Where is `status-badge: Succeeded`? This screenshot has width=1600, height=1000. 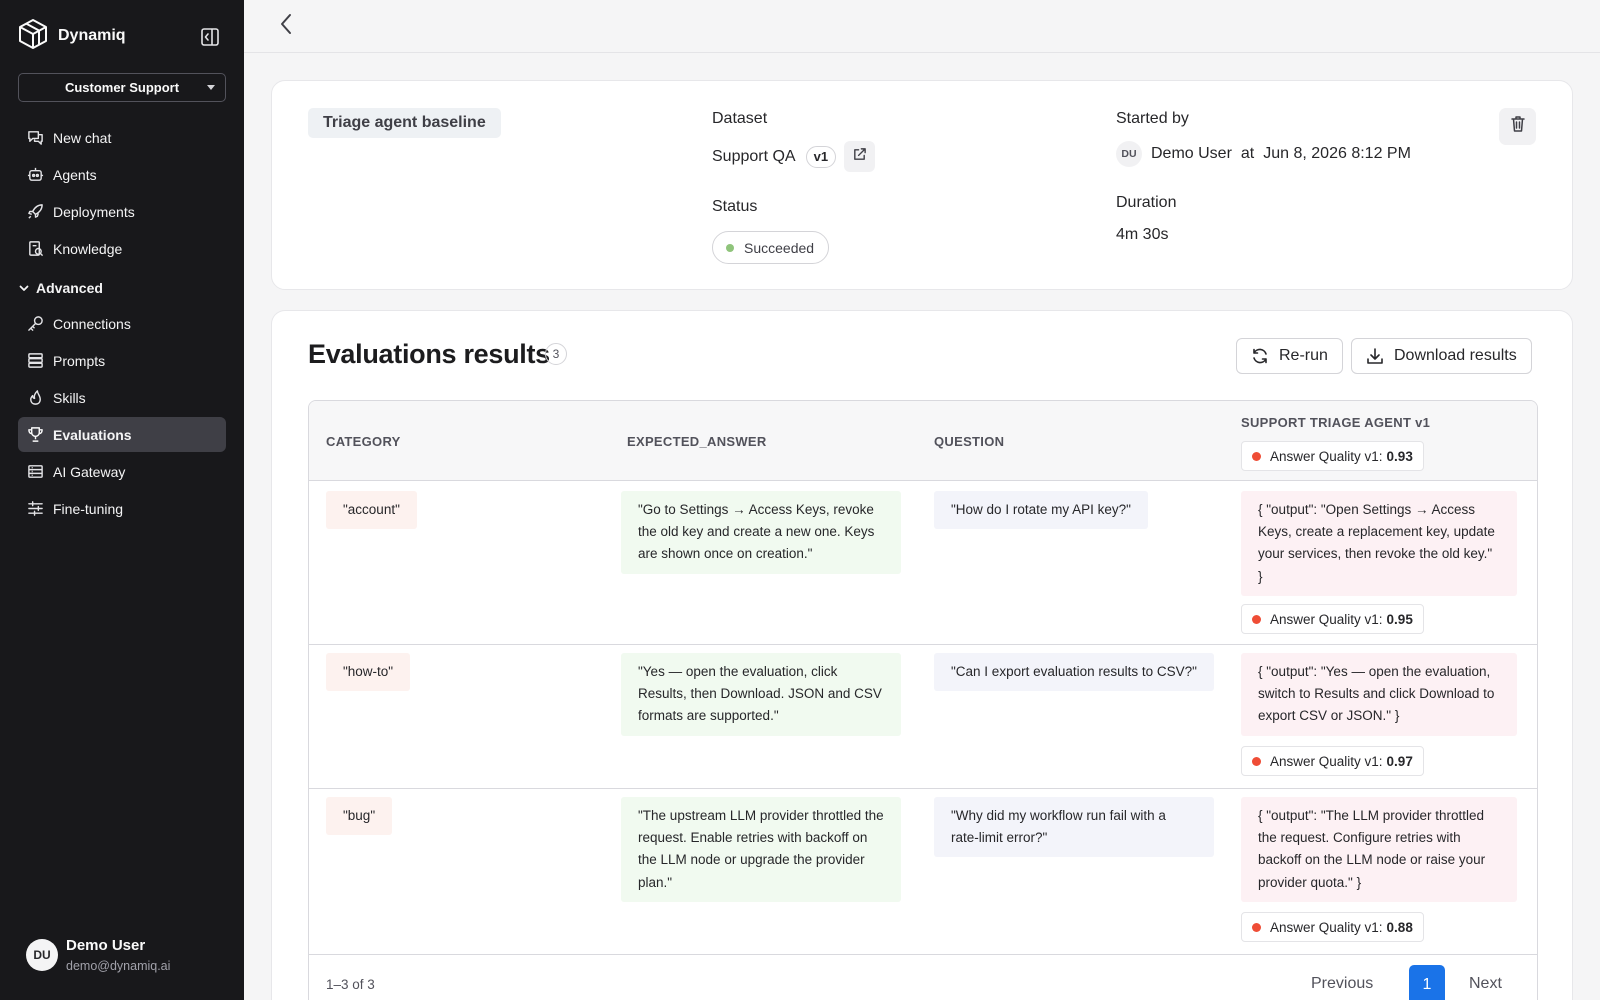 status-badge: Succeeded is located at coordinates (771, 247).